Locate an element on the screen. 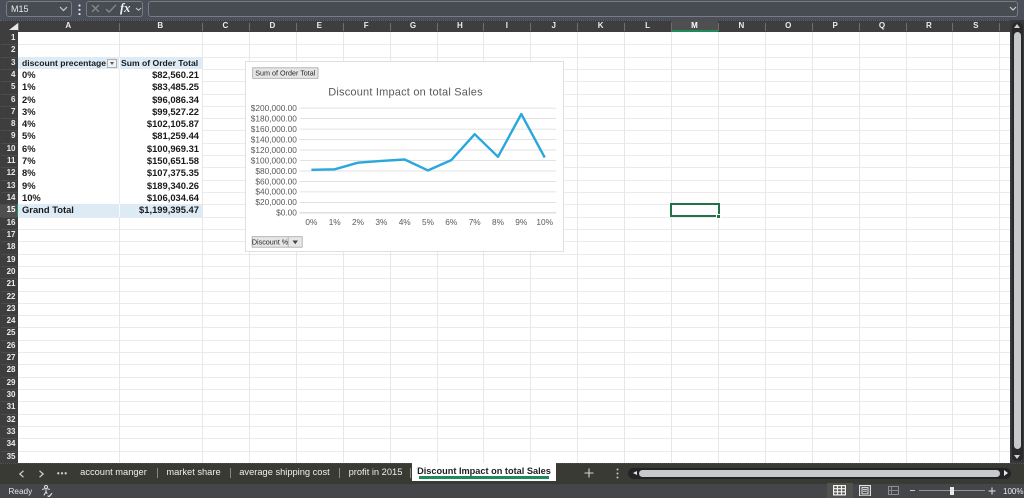 The height and width of the screenshot is (498, 1024). svg-text: 8% is located at coordinates (498, 222).